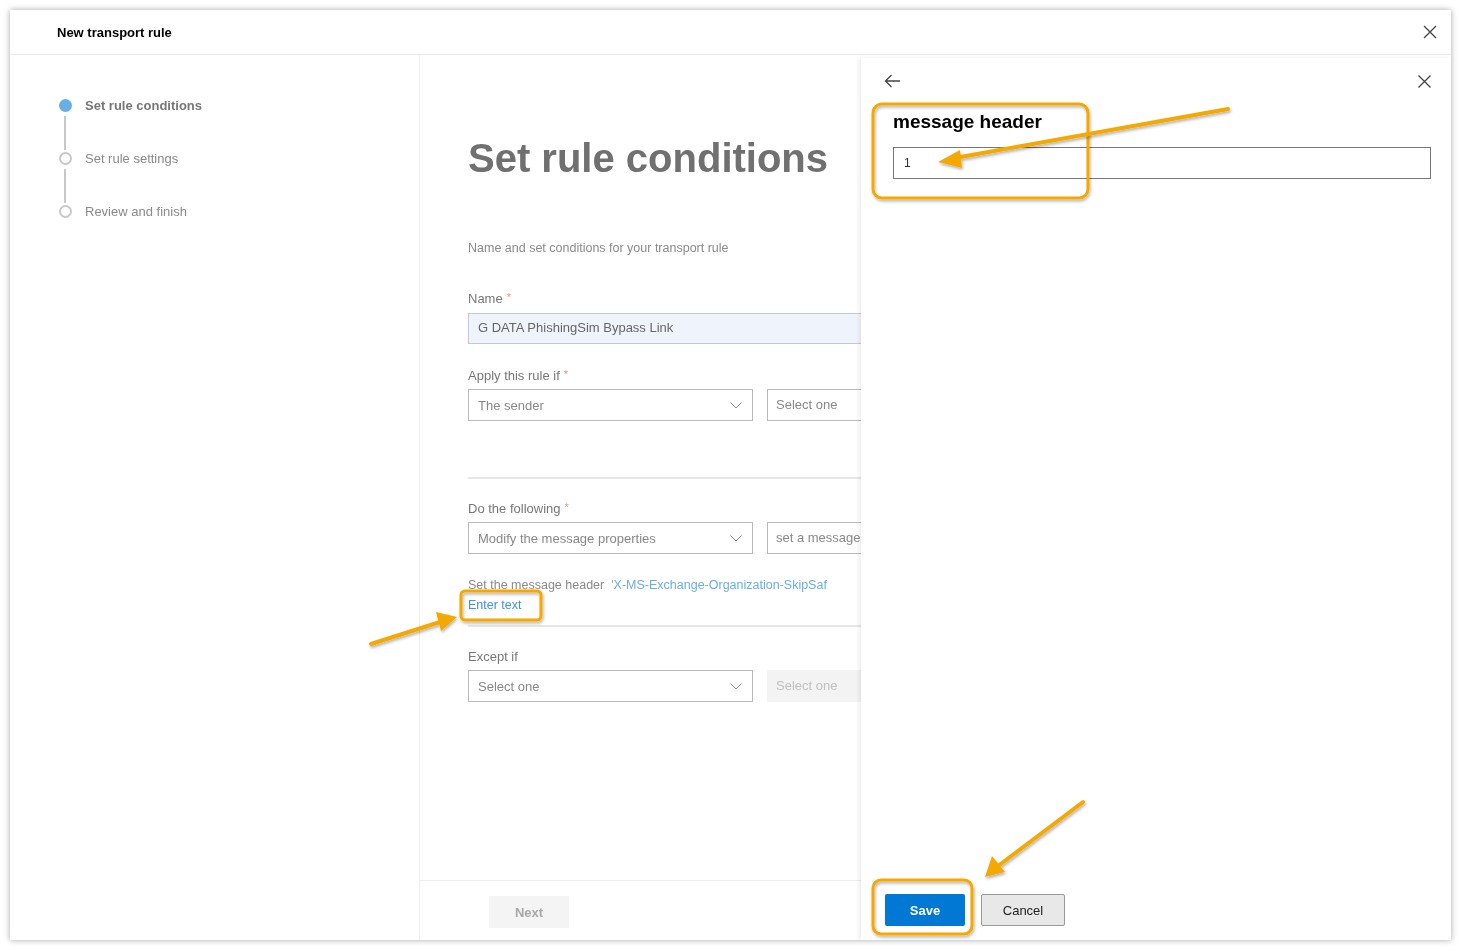 This screenshot has height=950, width=1461. I want to click on dropdown: The sender, so click(610, 405).